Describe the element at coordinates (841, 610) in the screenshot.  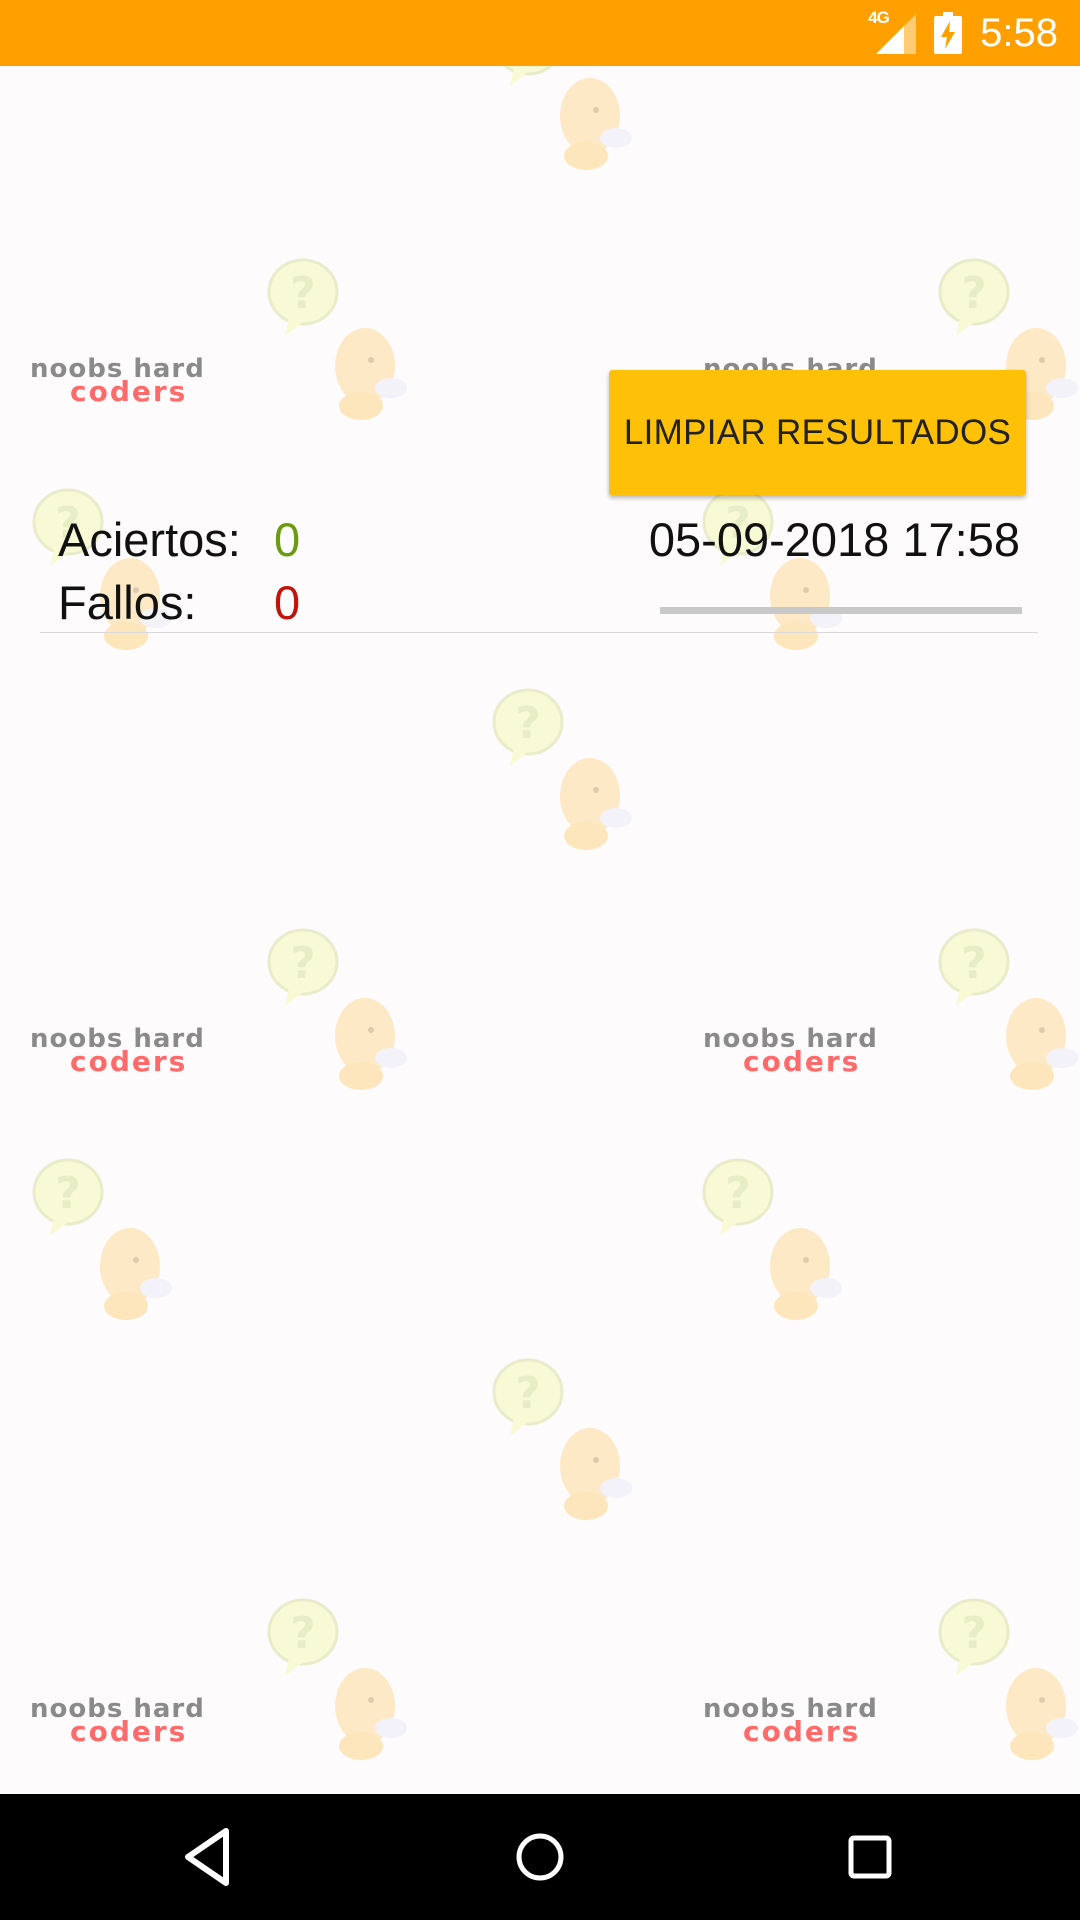
I see `progress-bar` at that location.